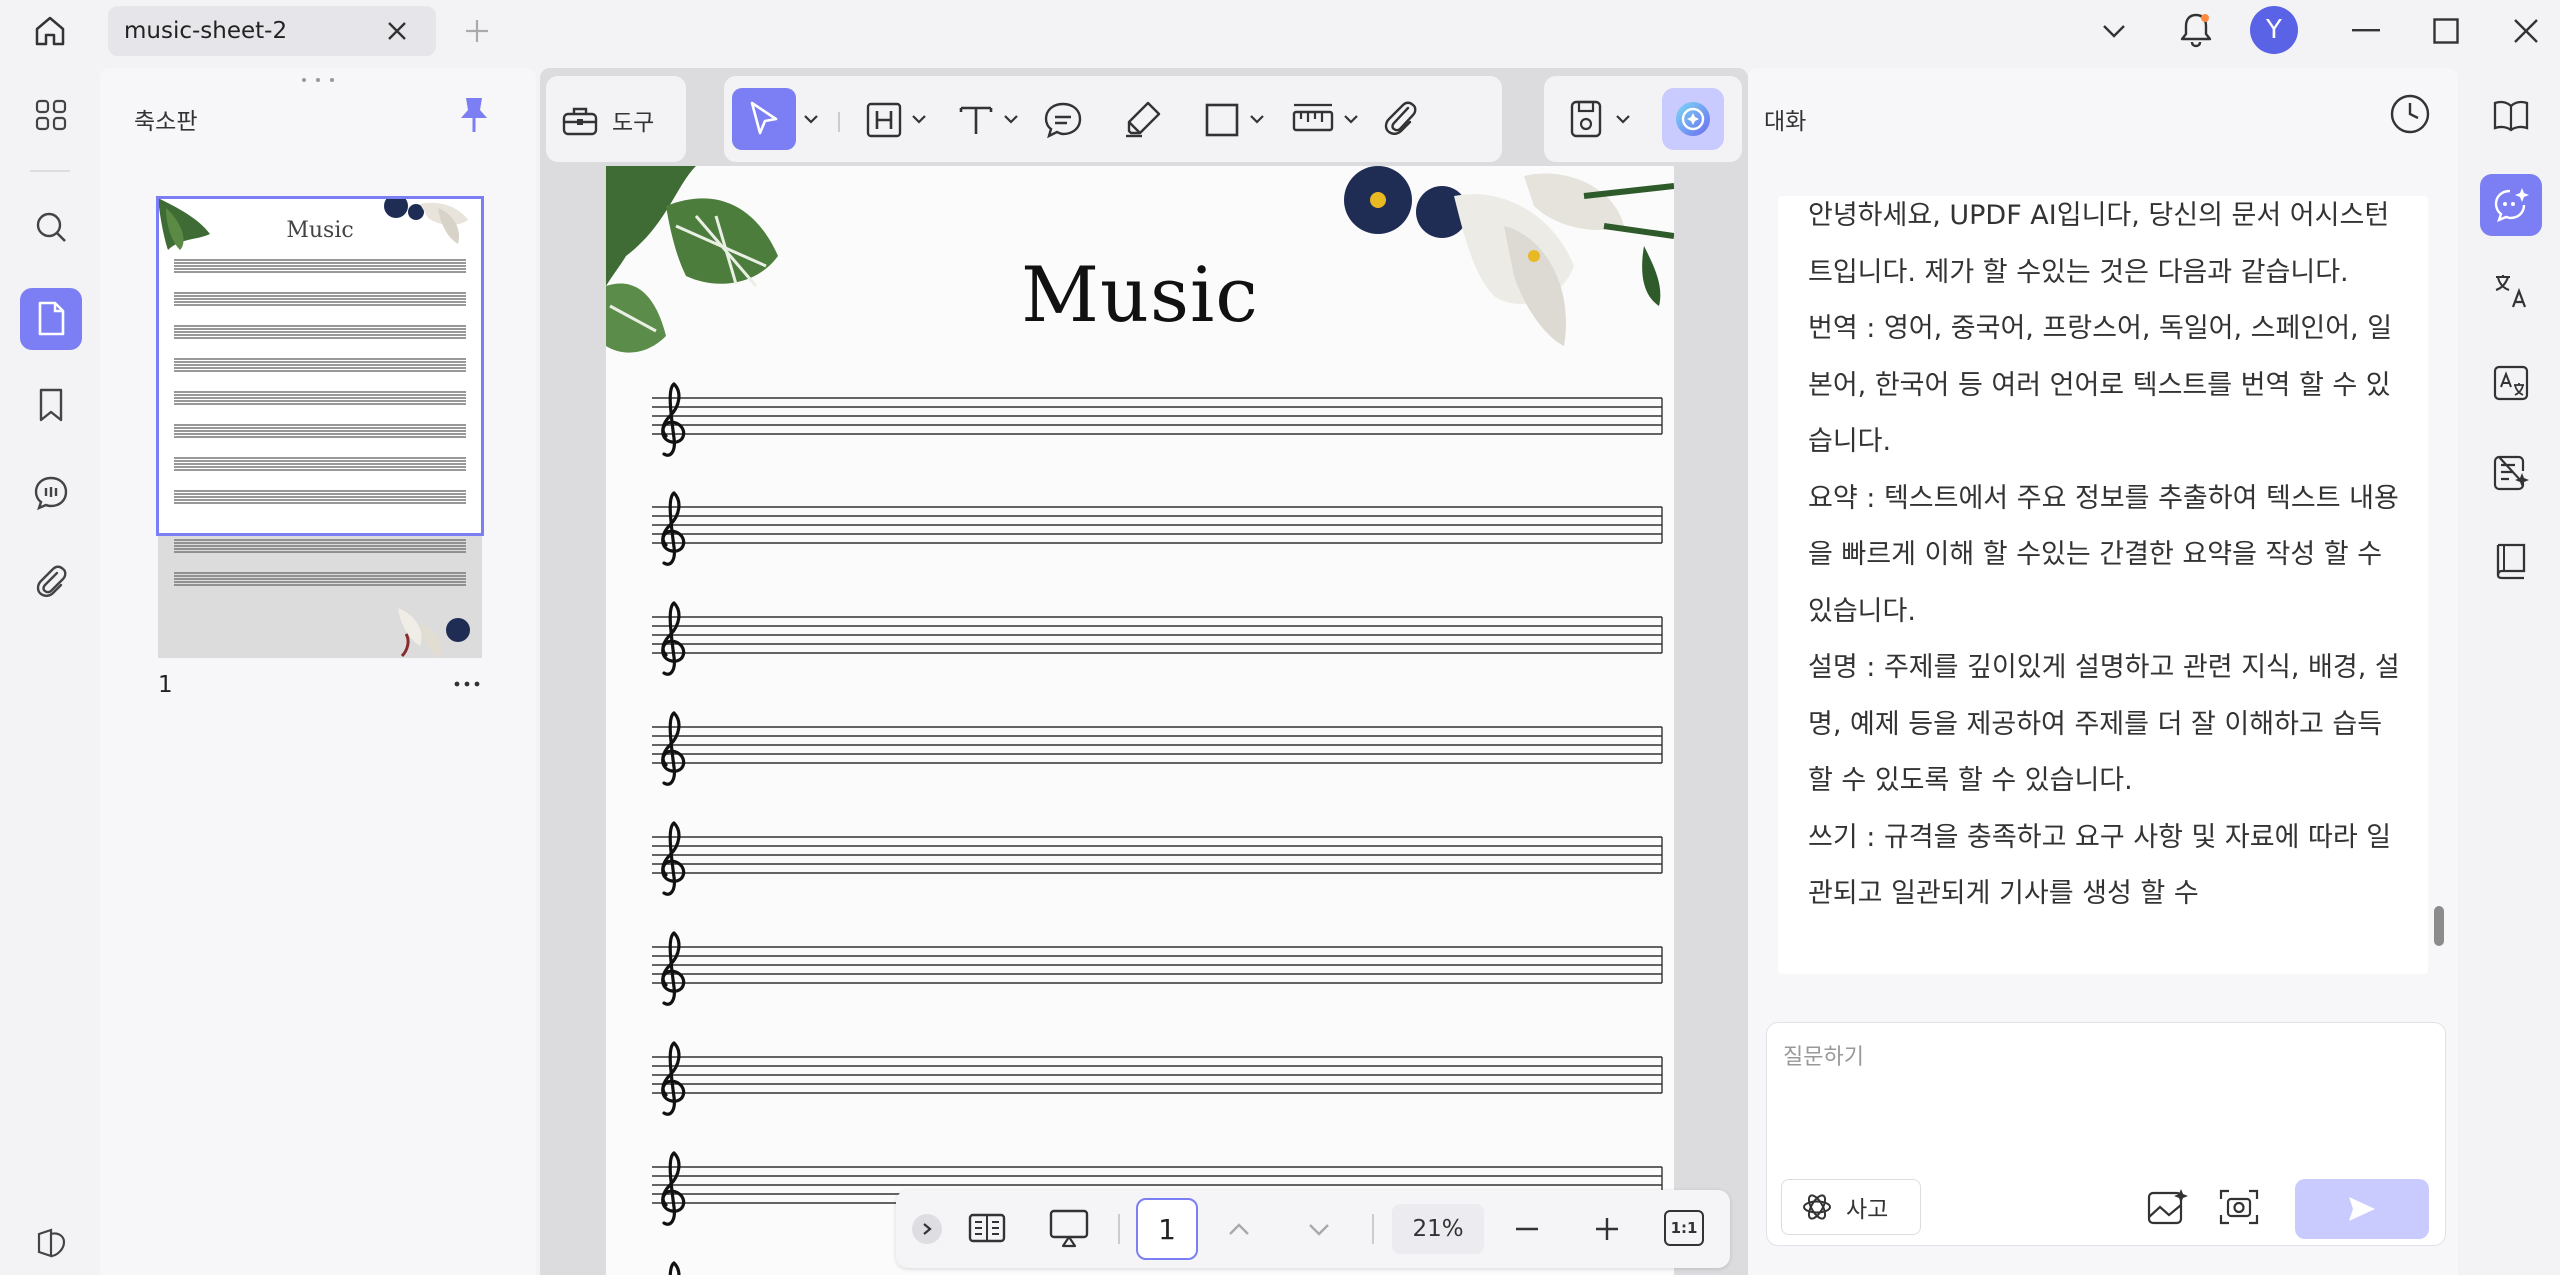 This screenshot has width=2560, height=1275. What do you see at coordinates (1063, 120) in the screenshot?
I see `comment-tool-icon` at bounding box center [1063, 120].